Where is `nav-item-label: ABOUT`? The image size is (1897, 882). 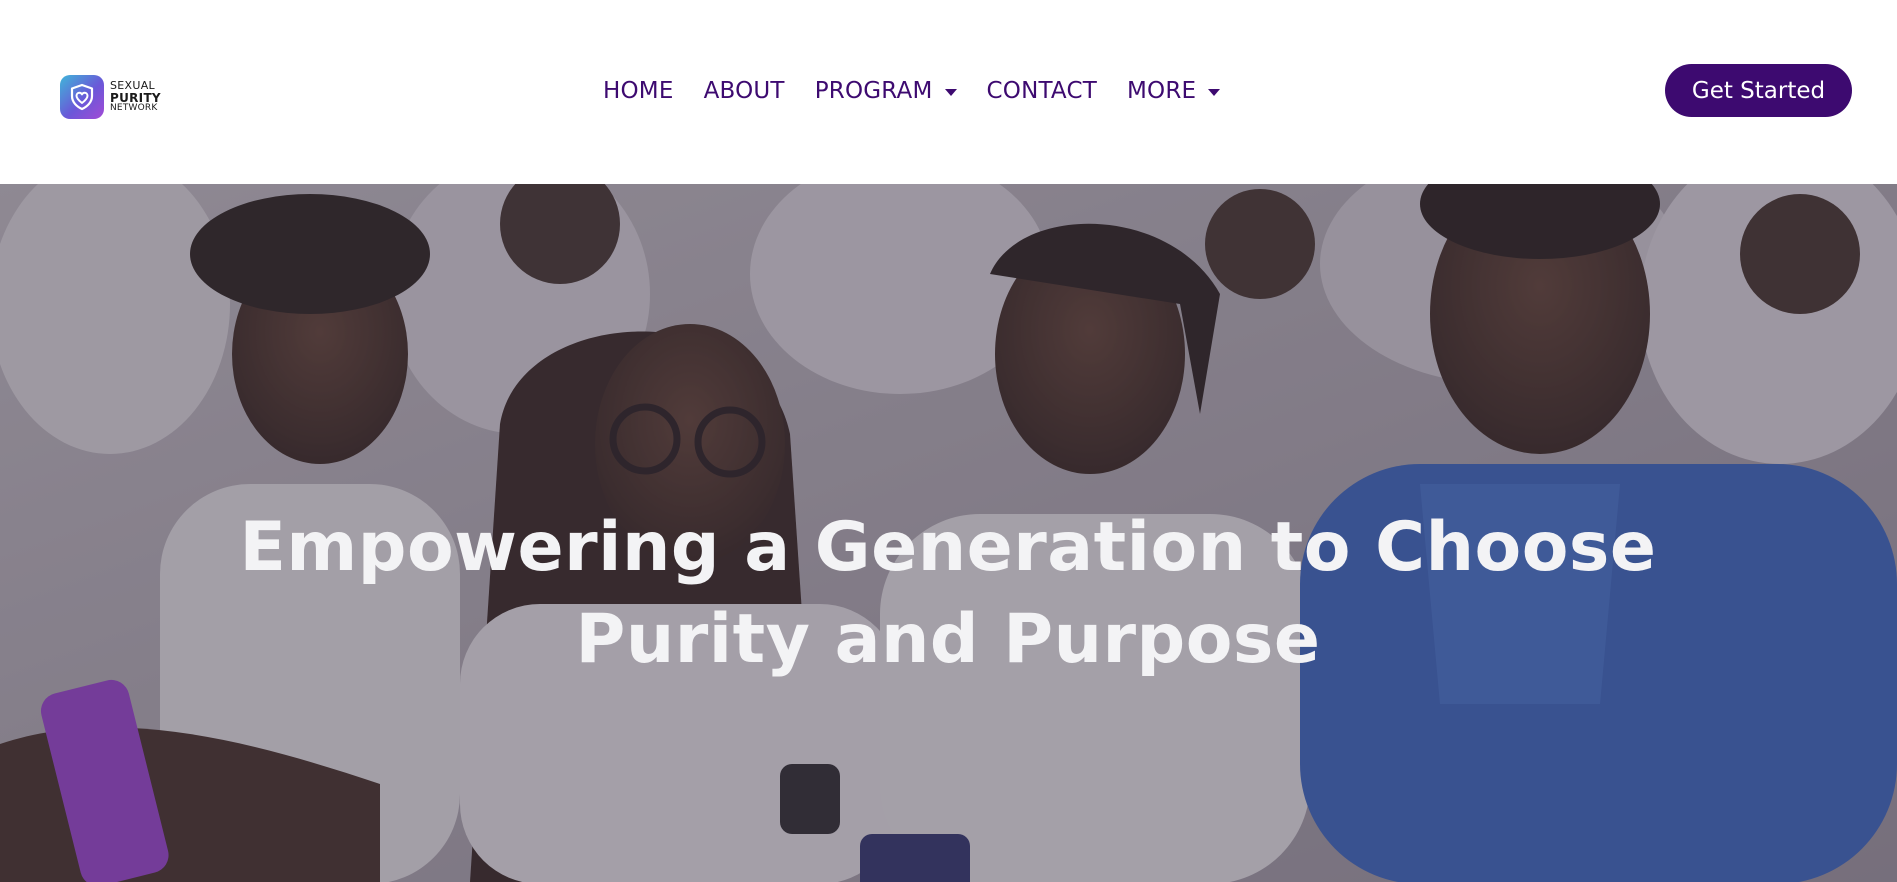 nav-item-label: ABOUT is located at coordinates (744, 91).